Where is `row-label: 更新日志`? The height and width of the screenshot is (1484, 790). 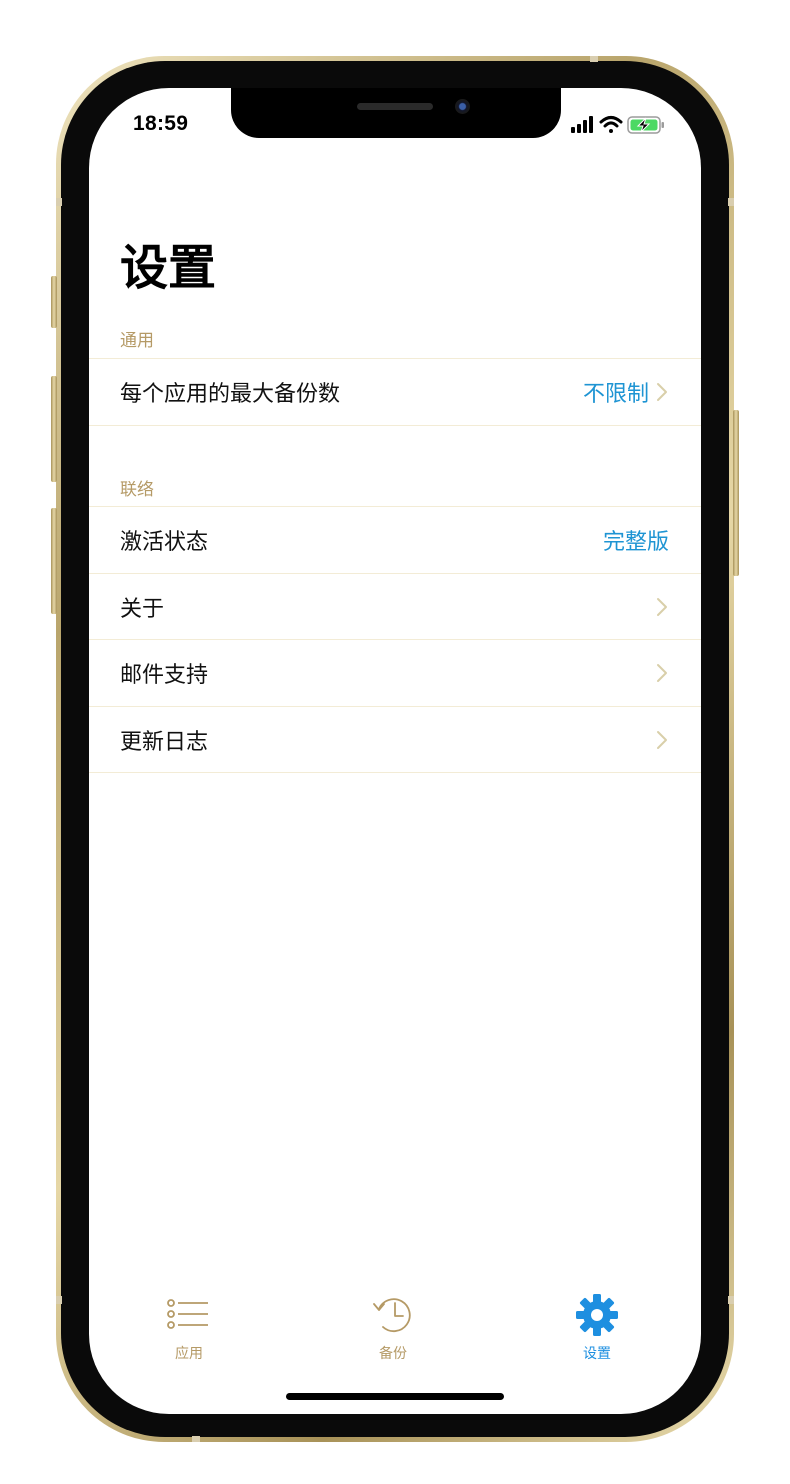
row-label: 更新日志 is located at coordinates (164, 742).